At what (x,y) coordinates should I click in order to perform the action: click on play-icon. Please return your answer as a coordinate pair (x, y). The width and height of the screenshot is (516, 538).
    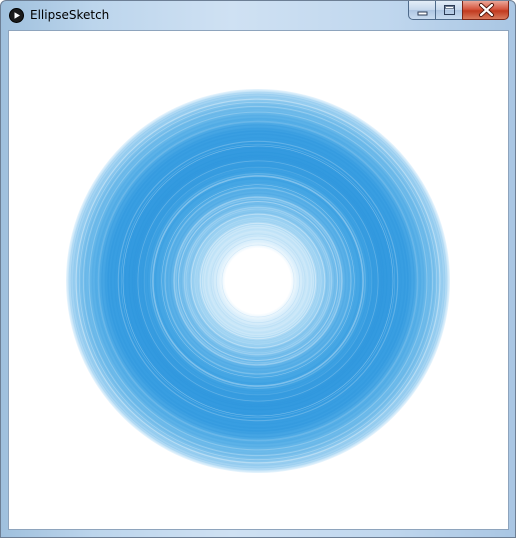
    Looking at the image, I should click on (16, 15).